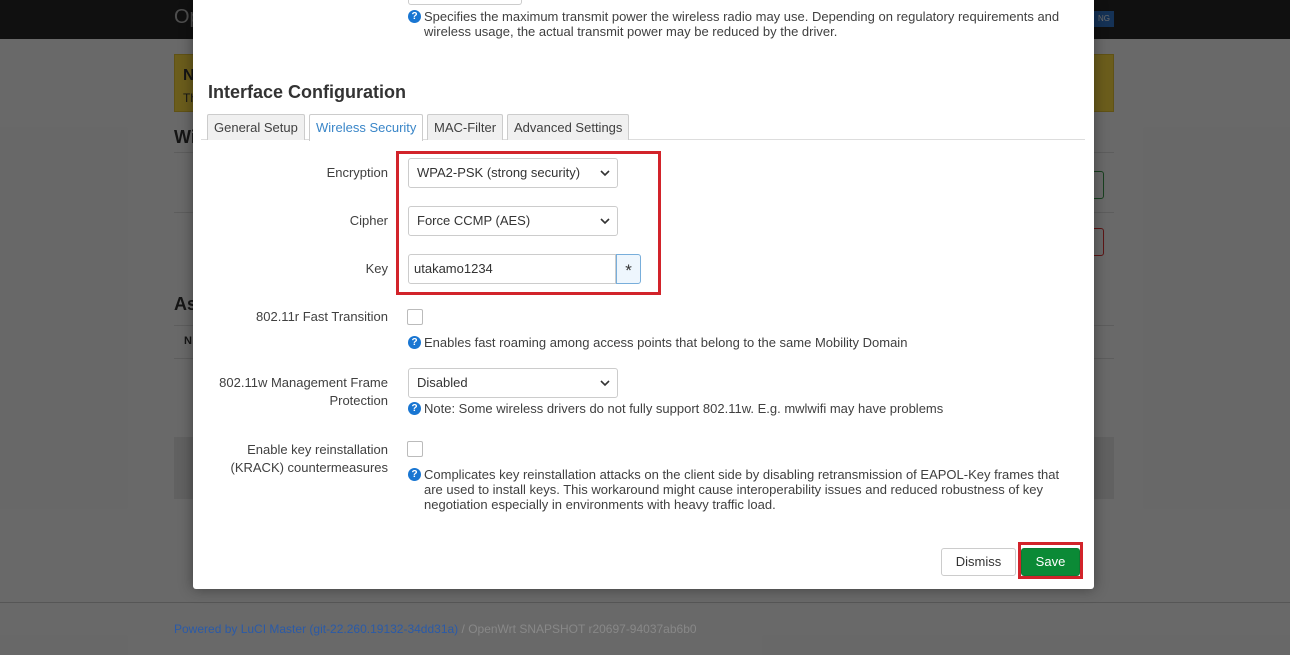 The height and width of the screenshot is (655, 1290). What do you see at coordinates (605, 383) in the screenshot?
I see `chevron-down-icon` at bounding box center [605, 383].